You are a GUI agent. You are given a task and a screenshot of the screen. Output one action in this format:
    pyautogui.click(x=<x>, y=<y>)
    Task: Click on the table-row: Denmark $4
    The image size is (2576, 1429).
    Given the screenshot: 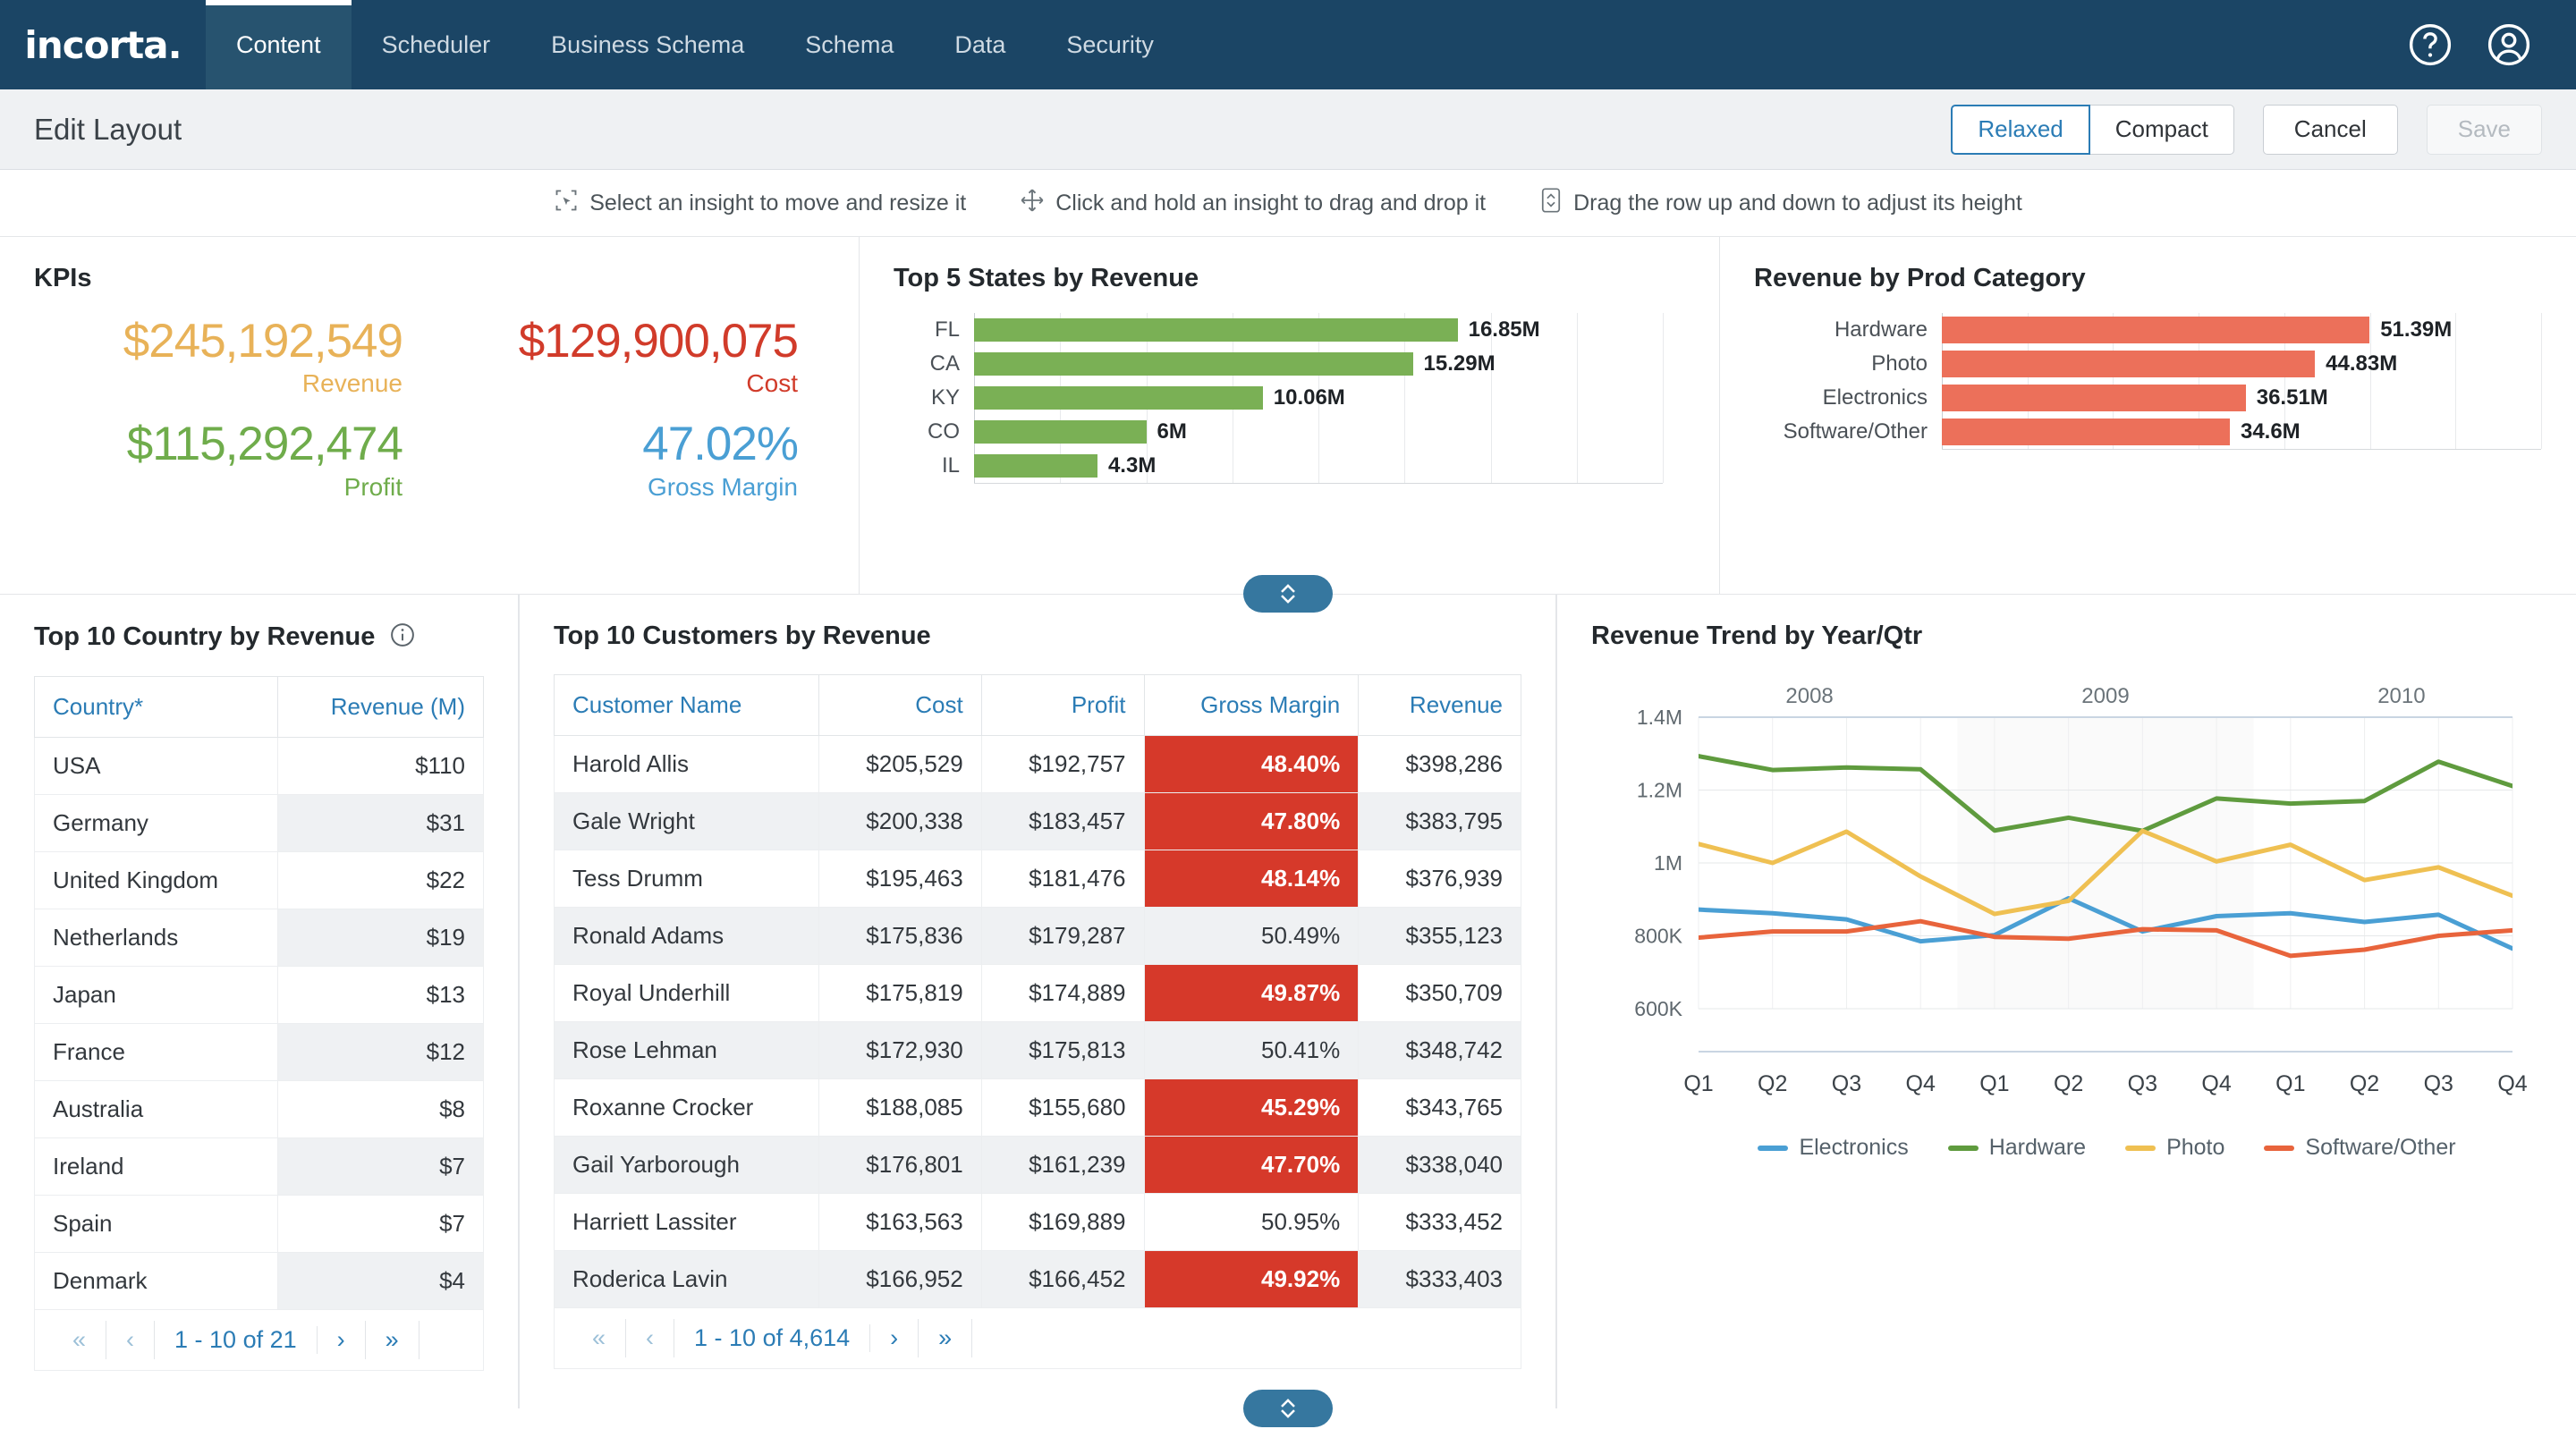 What is the action you would take?
    pyautogui.click(x=259, y=1281)
    